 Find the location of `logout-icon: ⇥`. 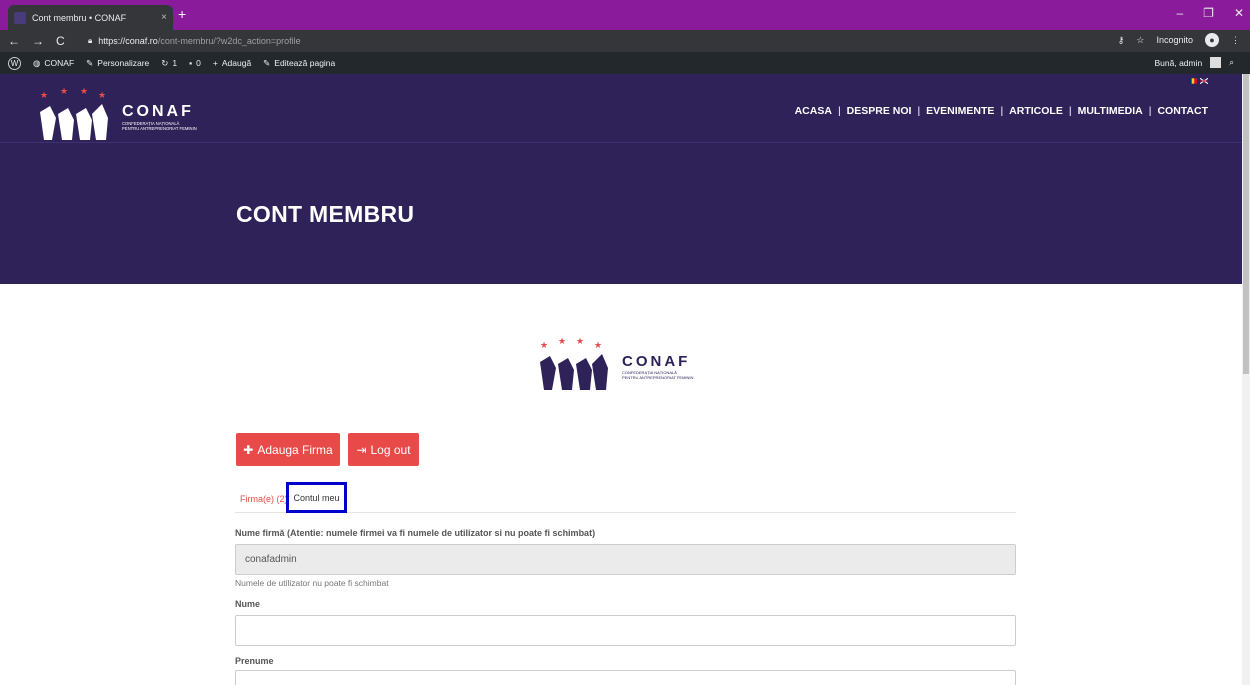

logout-icon: ⇥ is located at coordinates (361, 449).